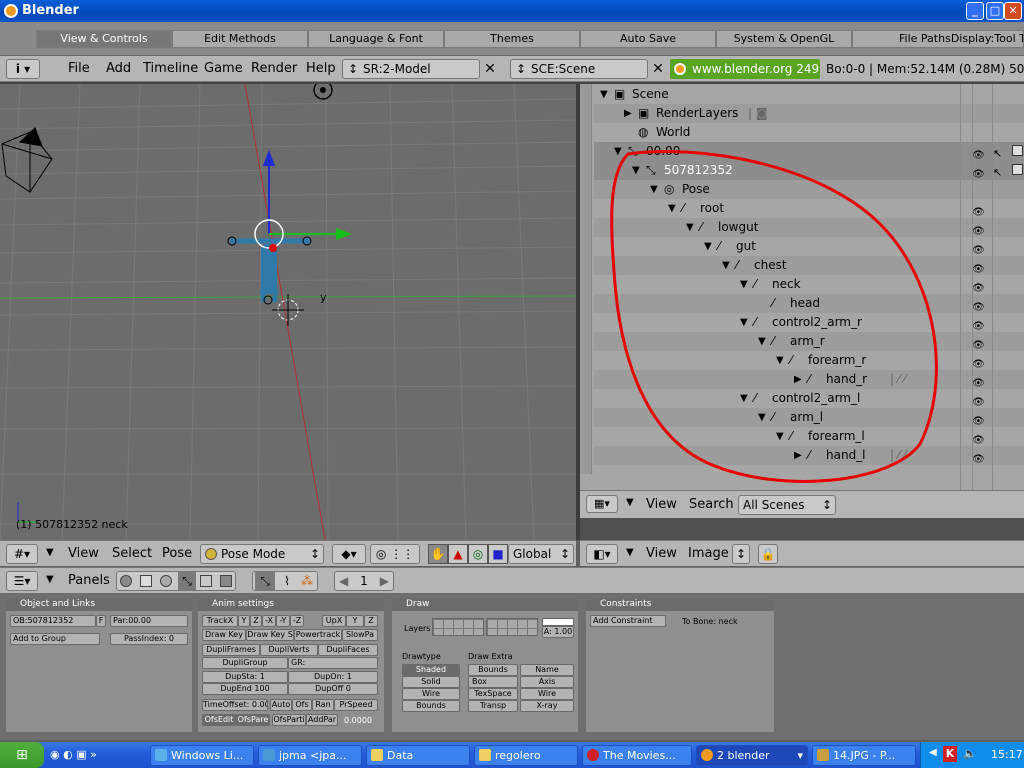 The height and width of the screenshot is (768, 1024). Describe the element at coordinates (343, 581) in the screenshot. I see `decrement-icon: ◀` at that location.